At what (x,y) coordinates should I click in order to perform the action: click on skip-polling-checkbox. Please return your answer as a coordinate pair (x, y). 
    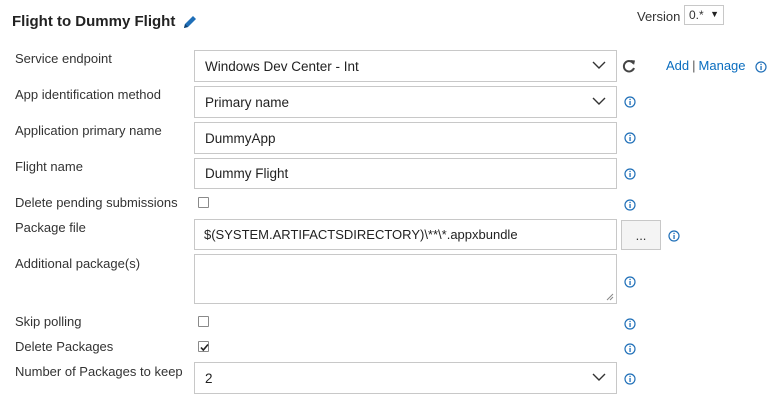
    Looking at the image, I should click on (203, 321).